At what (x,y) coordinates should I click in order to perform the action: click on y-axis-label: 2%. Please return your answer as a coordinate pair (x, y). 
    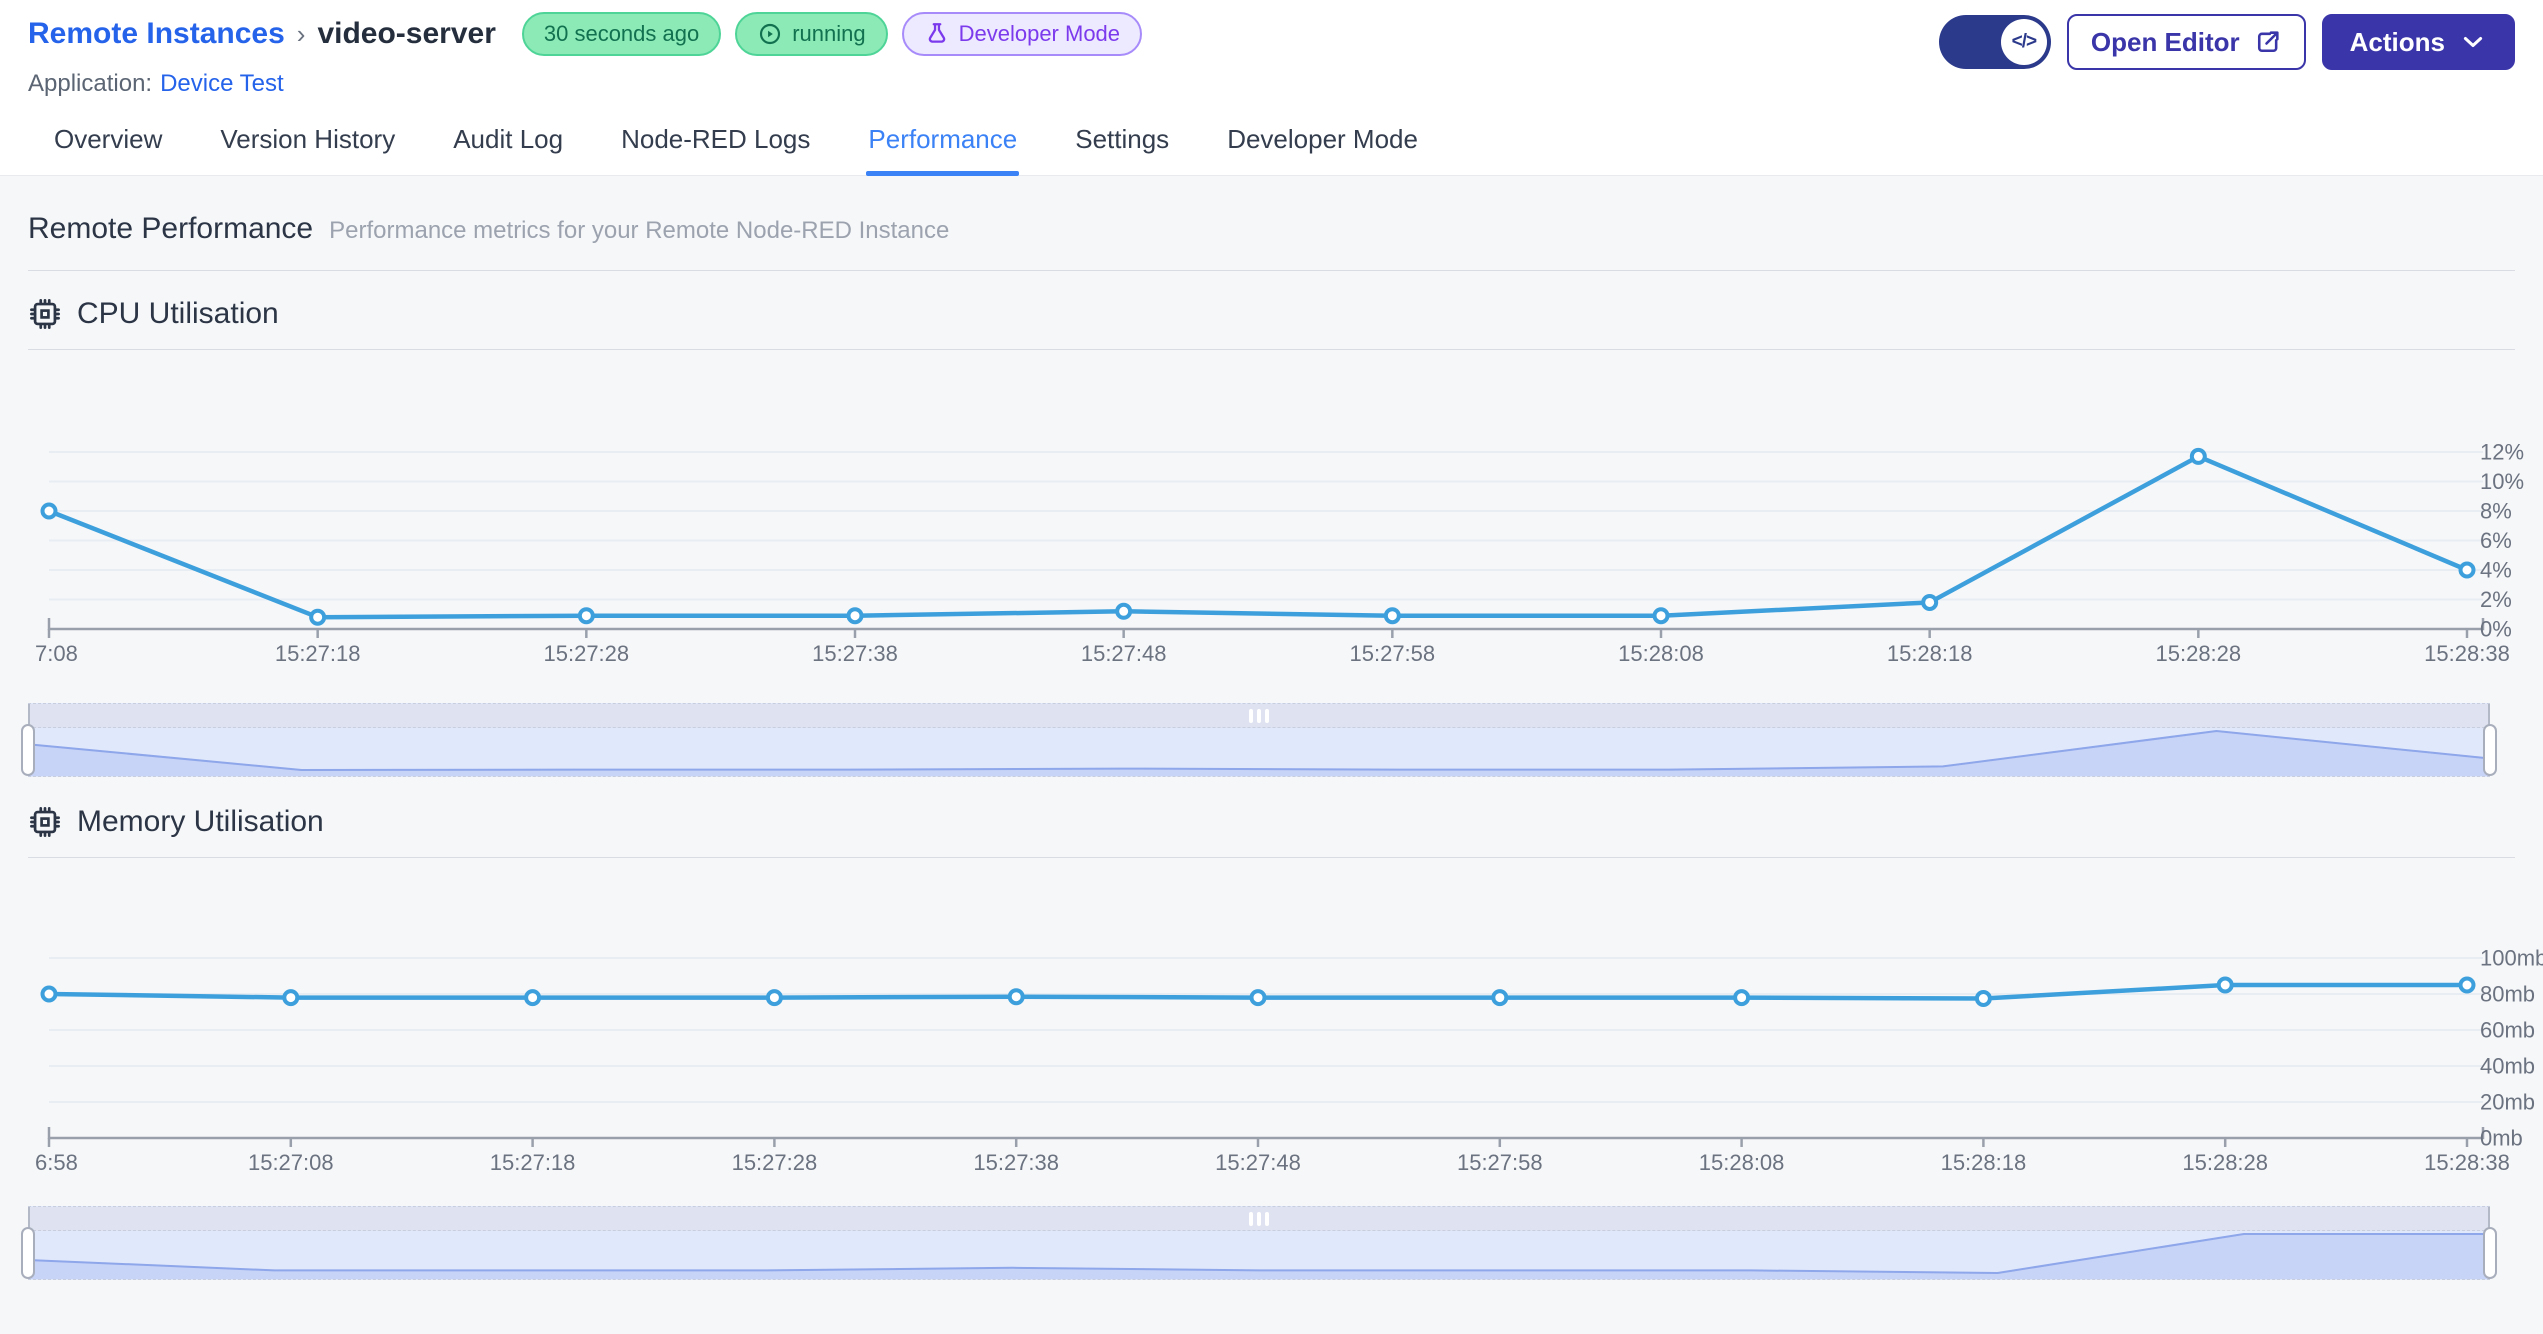
    Looking at the image, I should click on (2496, 599).